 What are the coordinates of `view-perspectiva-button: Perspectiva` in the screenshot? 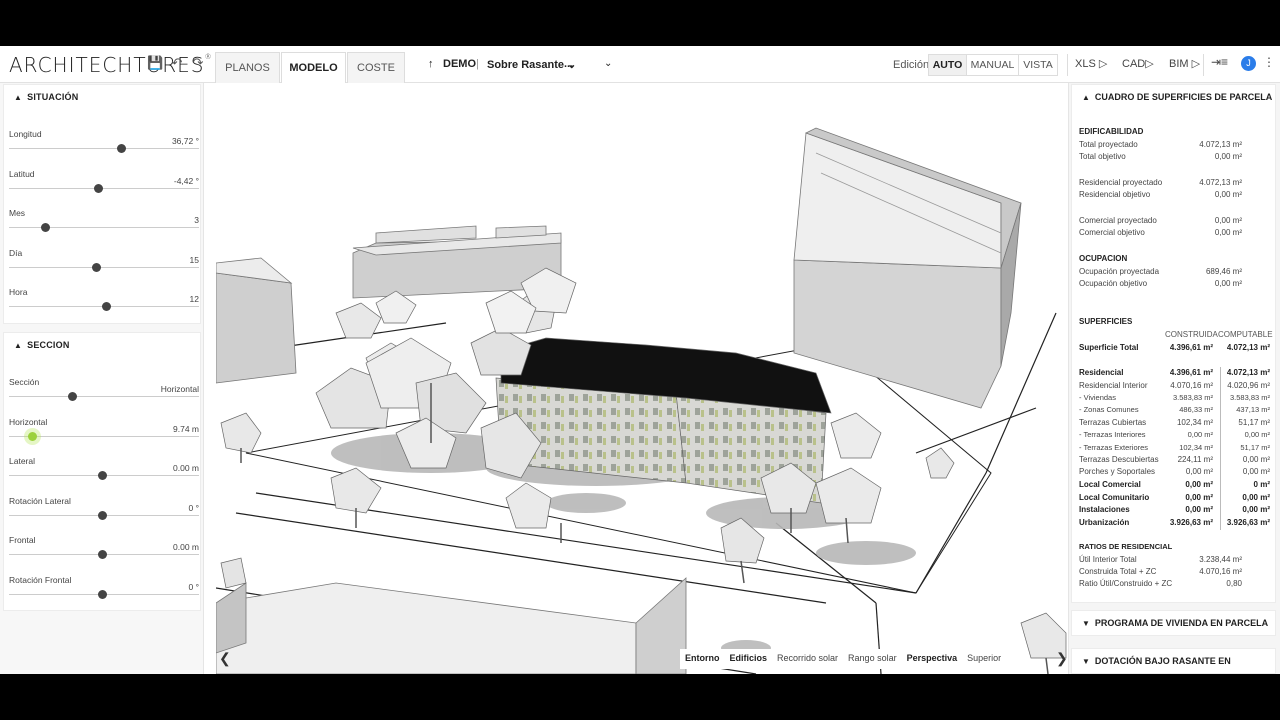 It's located at (932, 659).